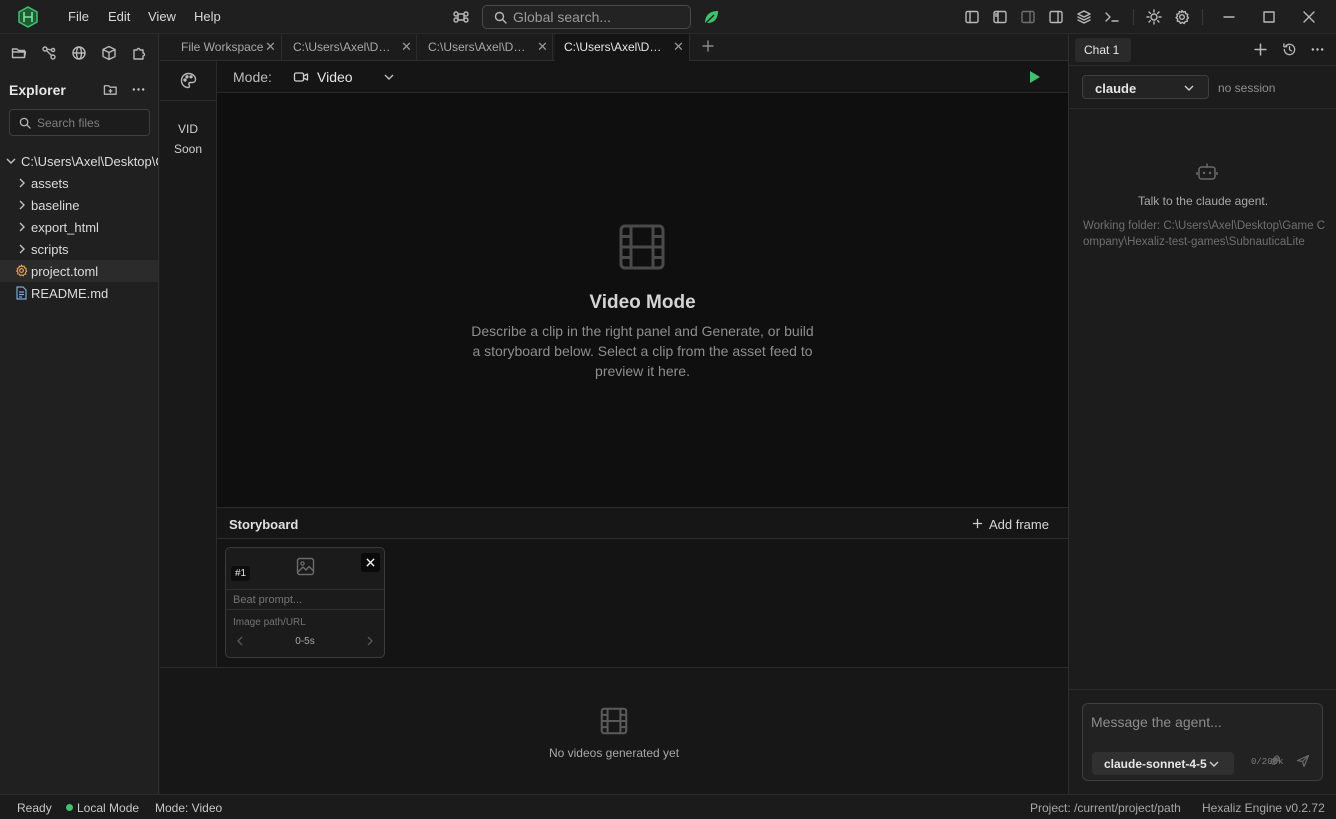 The image size is (1336, 819). What do you see at coordinates (1163, 763) in the screenshot?
I see `model-select: claude-sonnet-4-5` at bounding box center [1163, 763].